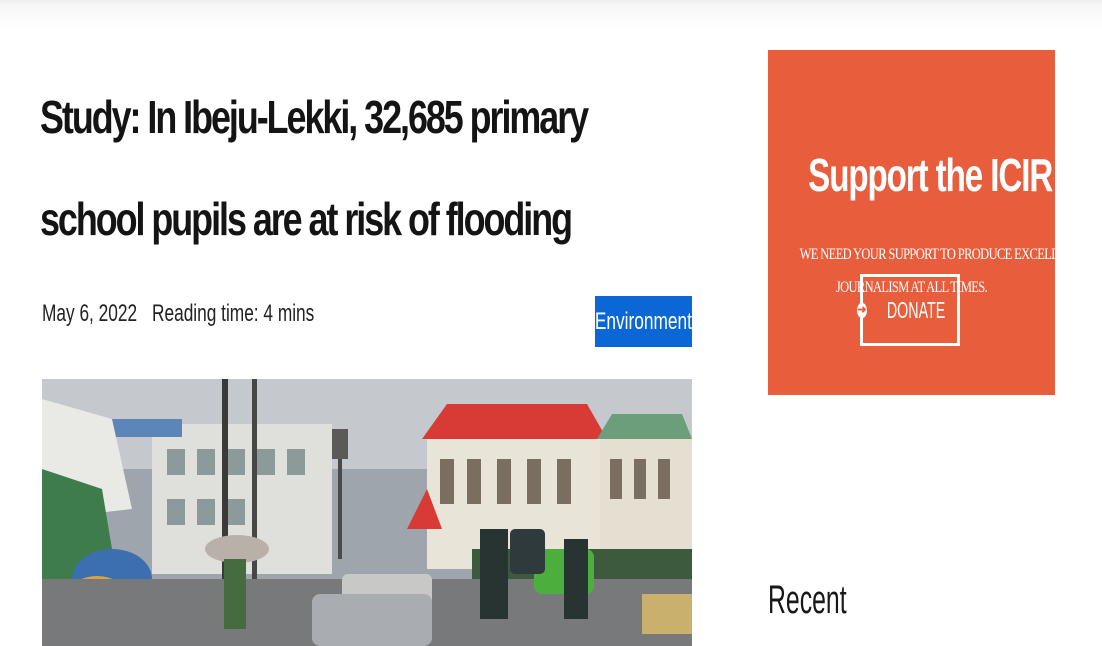 The height and width of the screenshot is (646, 1102). What do you see at coordinates (551, 15) in the screenshot?
I see `top-header-bar` at bounding box center [551, 15].